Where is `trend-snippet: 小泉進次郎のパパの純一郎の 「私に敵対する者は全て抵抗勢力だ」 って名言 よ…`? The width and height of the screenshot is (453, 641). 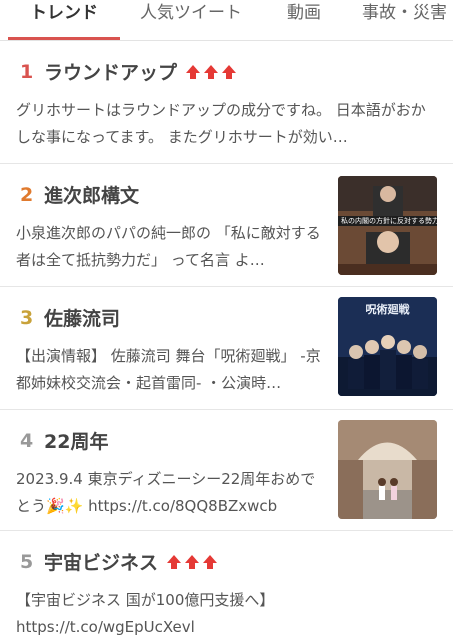 trend-snippet: 小泉進次郎のパパの純一郎の 「私に敵対する者は全て抵抗勢力だ」 って名言 よ… is located at coordinates (168, 246).